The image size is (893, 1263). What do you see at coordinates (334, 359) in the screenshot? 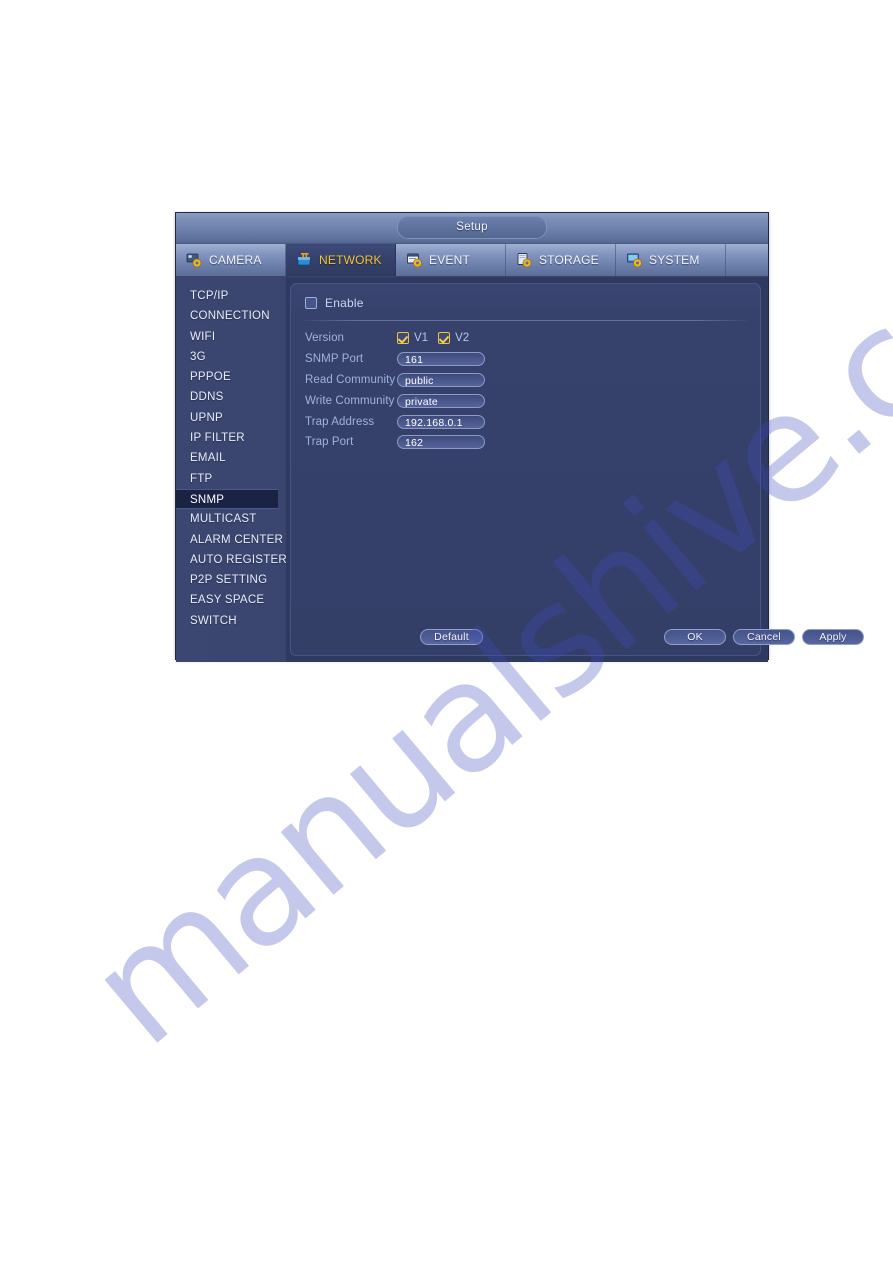
I see `snmp-port-label: SNMP Port` at bounding box center [334, 359].